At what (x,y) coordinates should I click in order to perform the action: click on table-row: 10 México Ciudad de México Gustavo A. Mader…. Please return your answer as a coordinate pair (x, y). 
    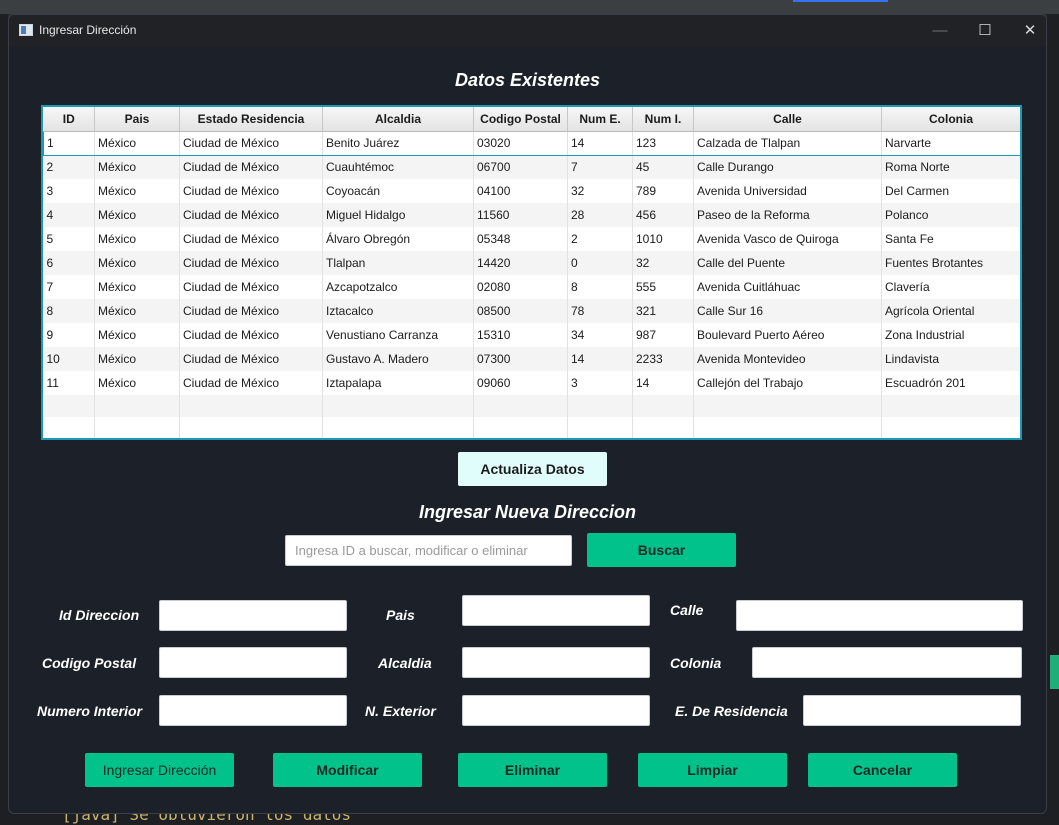
    Looking at the image, I should click on (531, 359).